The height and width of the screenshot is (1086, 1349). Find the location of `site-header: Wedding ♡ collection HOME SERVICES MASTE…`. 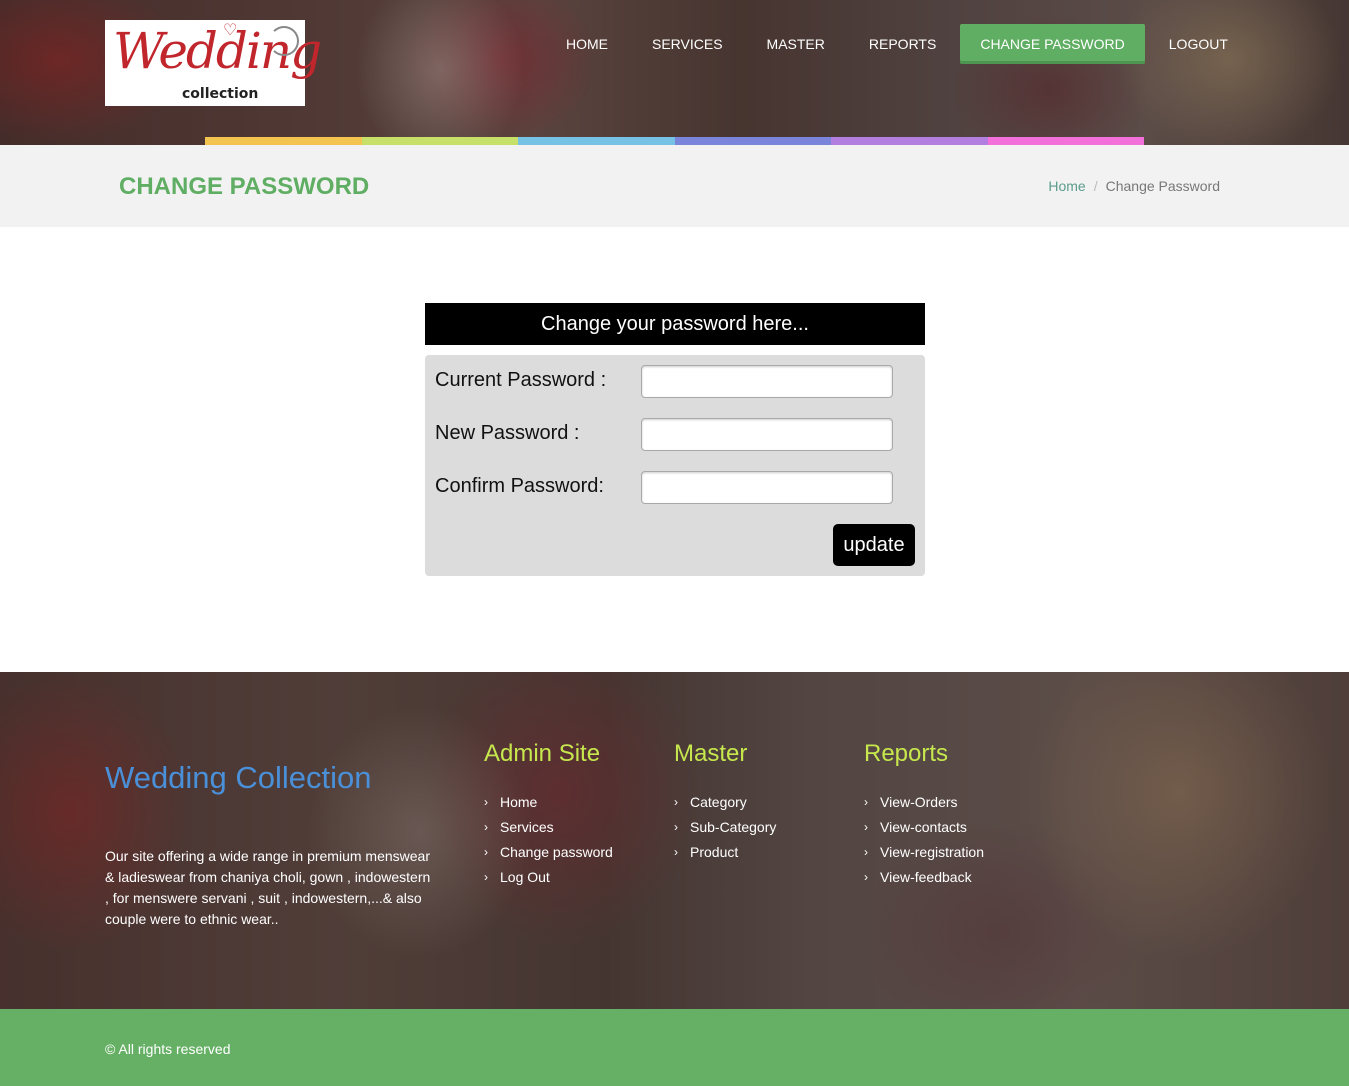

site-header: Wedding ♡ collection HOME SERVICES MASTE… is located at coordinates (674, 72).